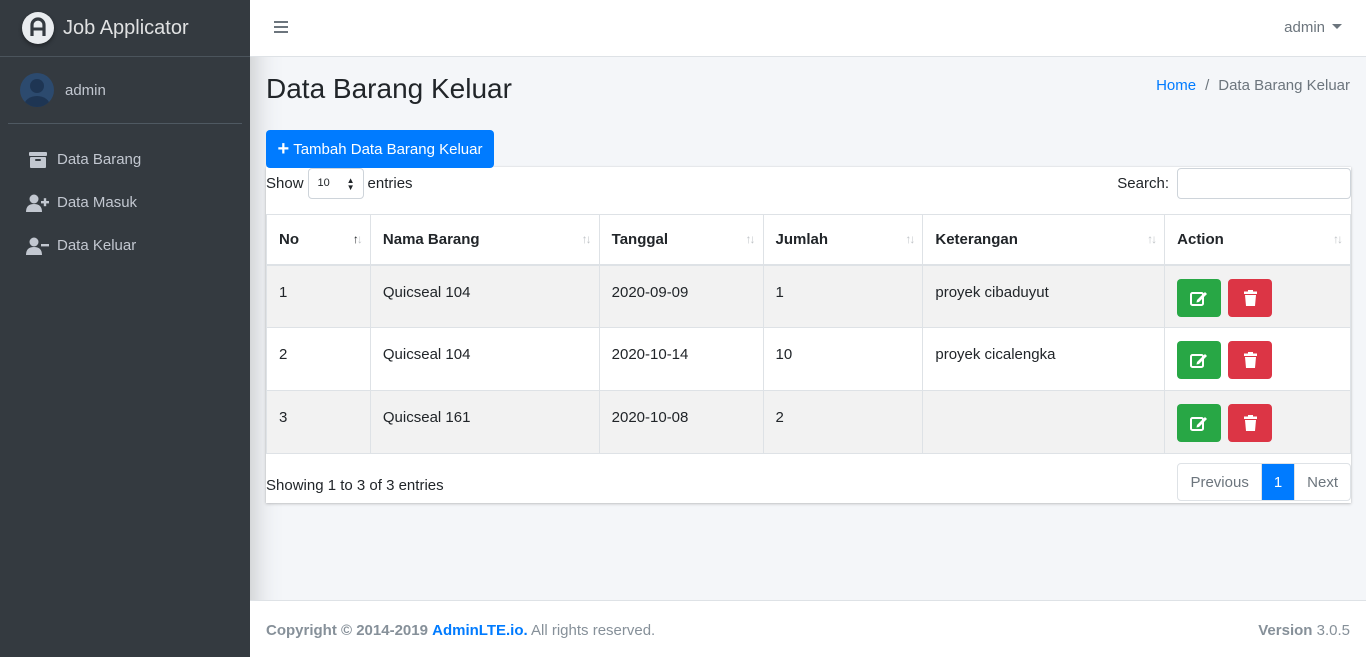  Describe the element at coordinates (1257, 240) in the screenshot. I see `column-header-action: Action ↑↓` at that location.